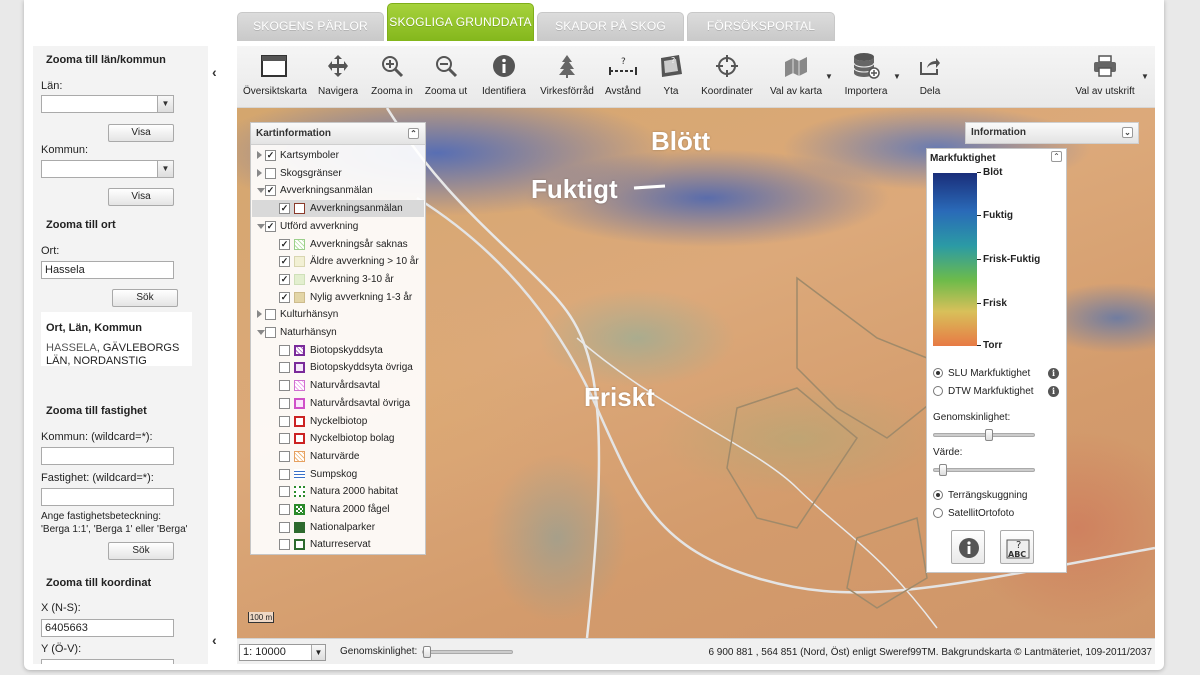 The width and height of the screenshot is (1200, 675). What do you see at coordinates (1017, 547) in the screenshot?
I see `legend-label-button: ? ABC` at bounding box center [1017, 547].